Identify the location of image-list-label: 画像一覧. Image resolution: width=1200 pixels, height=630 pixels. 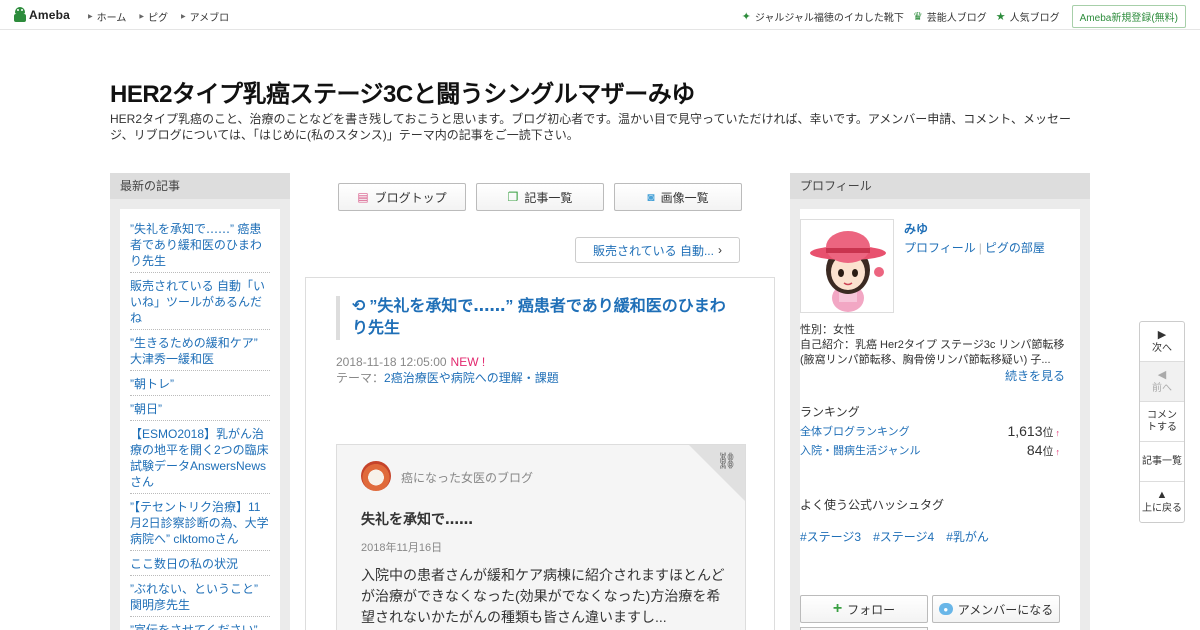
(684, 197).